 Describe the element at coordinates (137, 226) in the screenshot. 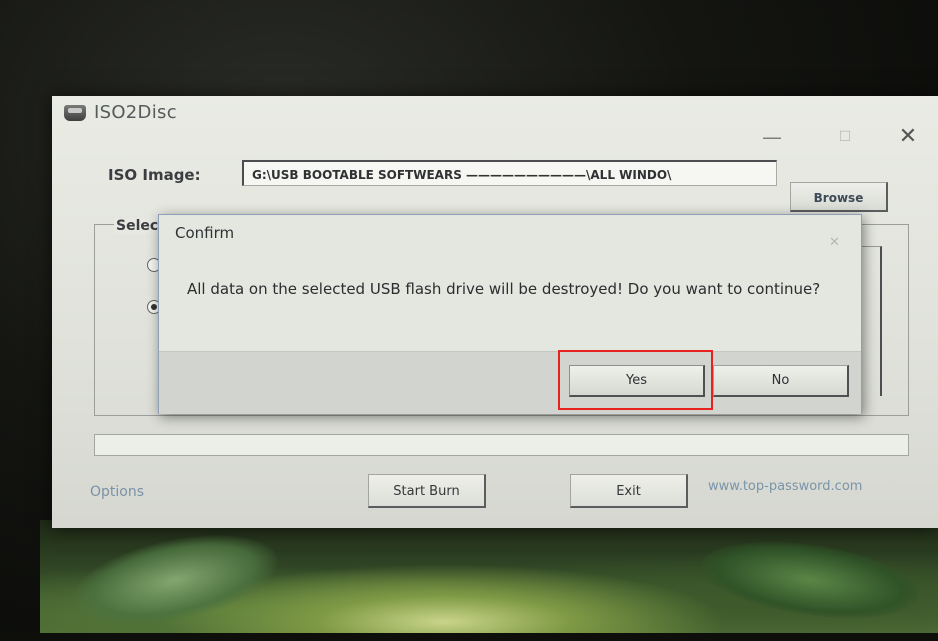

I see `select-group-label: Selec` at that location.